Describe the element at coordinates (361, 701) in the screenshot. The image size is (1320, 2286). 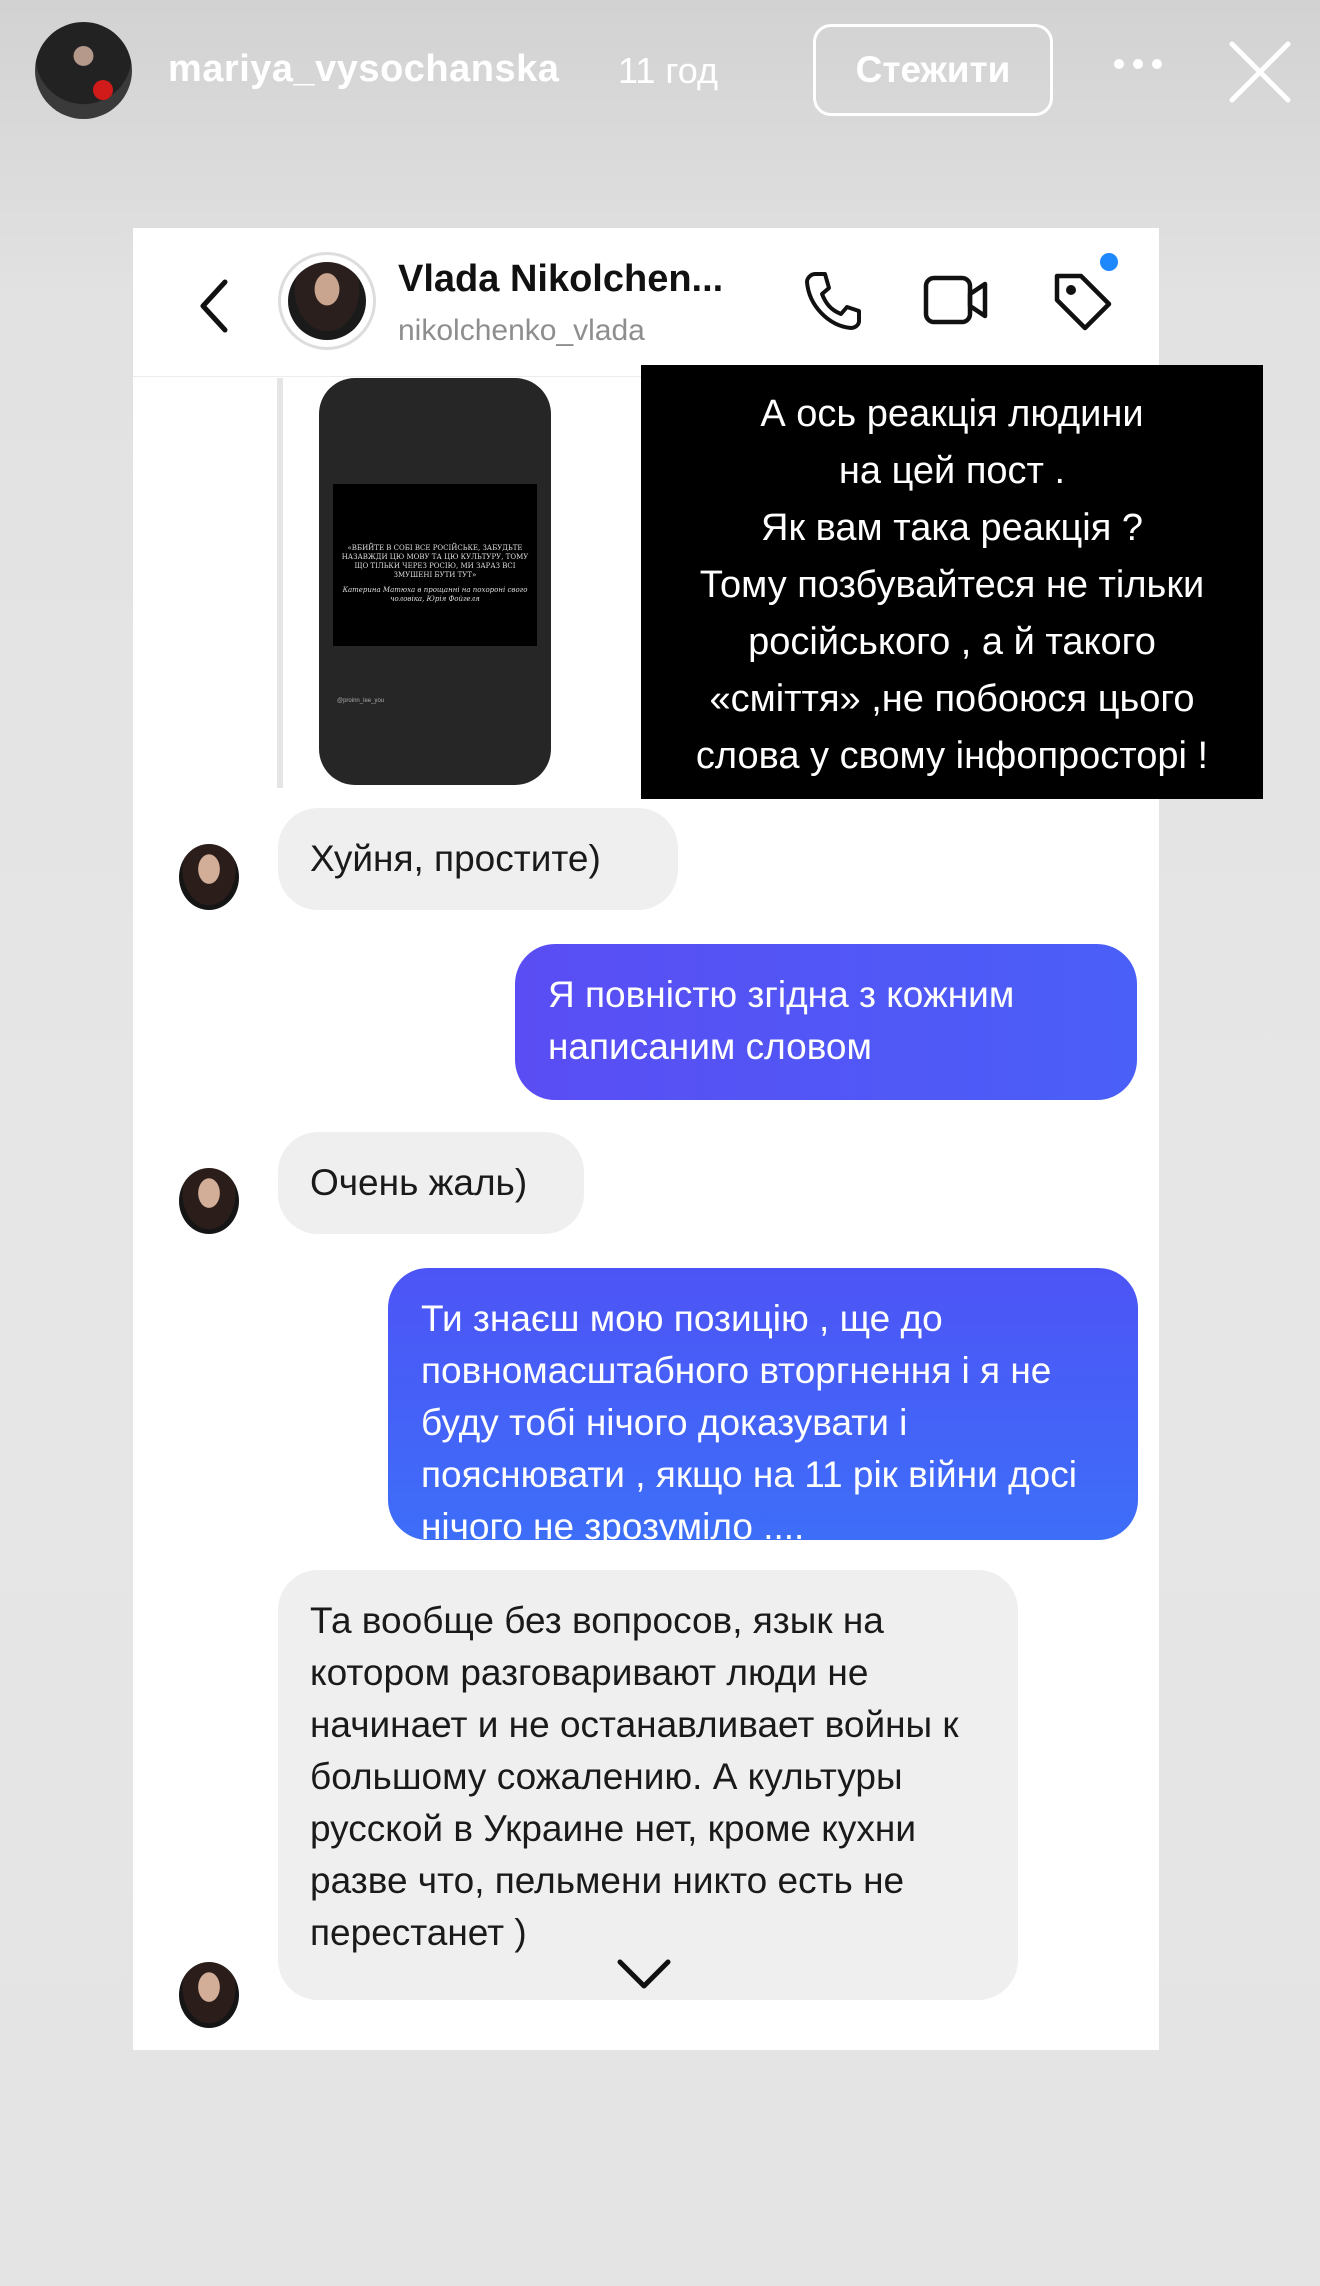
I see `shared-post-credit: @proinn_lee_you` at that location.